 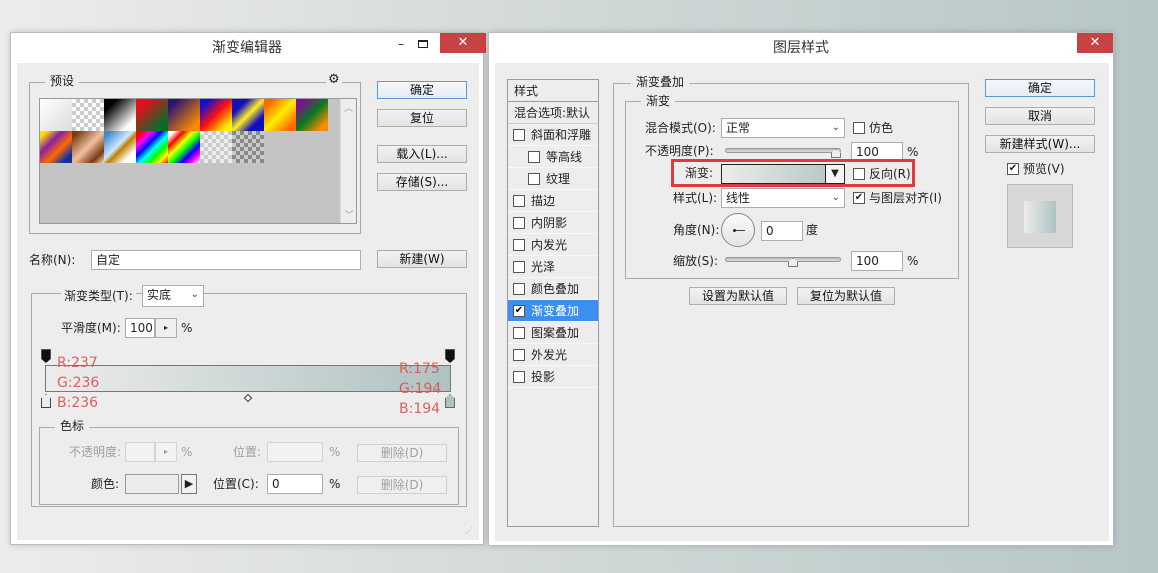 What do you see at coordinates (553, 355) in the screenshot?
I see `style-item: 外发光` at bounding box center [553, 355].